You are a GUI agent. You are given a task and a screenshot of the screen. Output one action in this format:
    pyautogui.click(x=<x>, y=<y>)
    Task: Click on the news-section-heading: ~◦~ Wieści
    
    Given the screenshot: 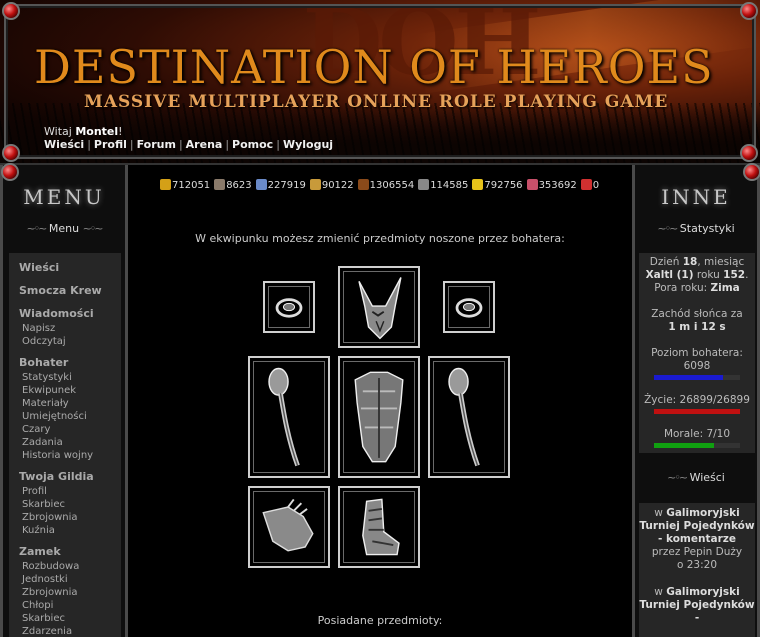 What is the action you would take?
    pyautogui.click(x=696, y=477)
    